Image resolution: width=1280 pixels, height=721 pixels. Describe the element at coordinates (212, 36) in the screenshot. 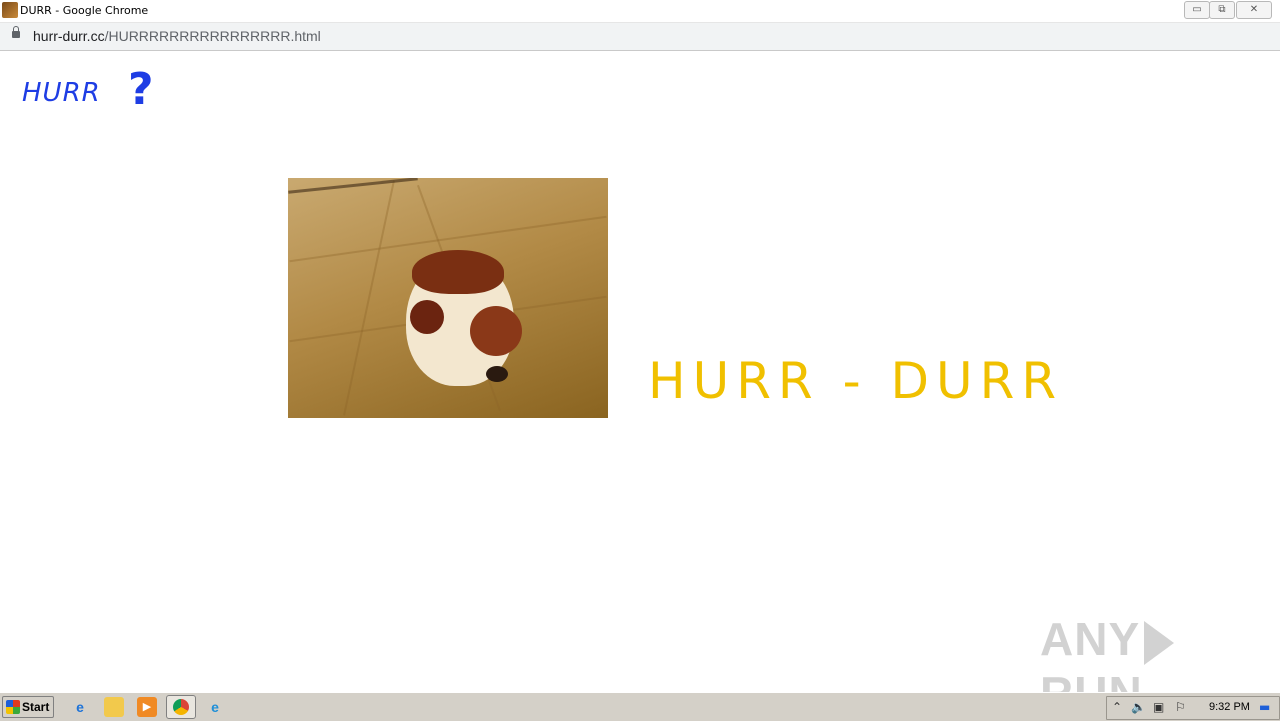

I see `url-path: /HURRRRRRRRRRRRRRRR.html` at that location.